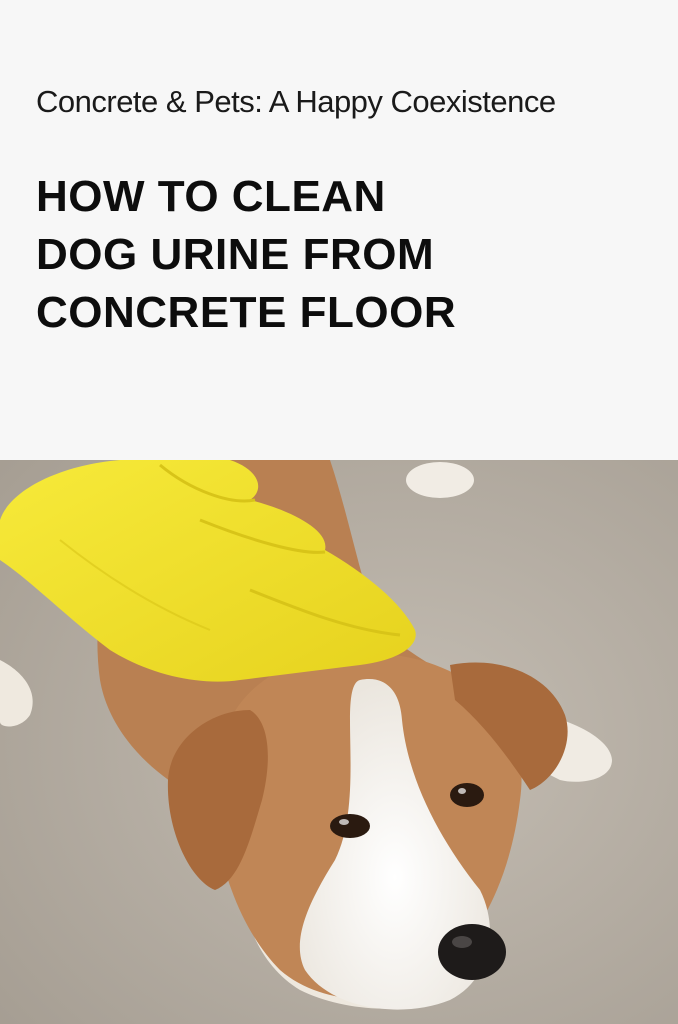 The height and width of the screenshot is (1024, 678). I want to click on subtitle: Concrete & Pets: A Happy Coexistence, so click(296, 101).